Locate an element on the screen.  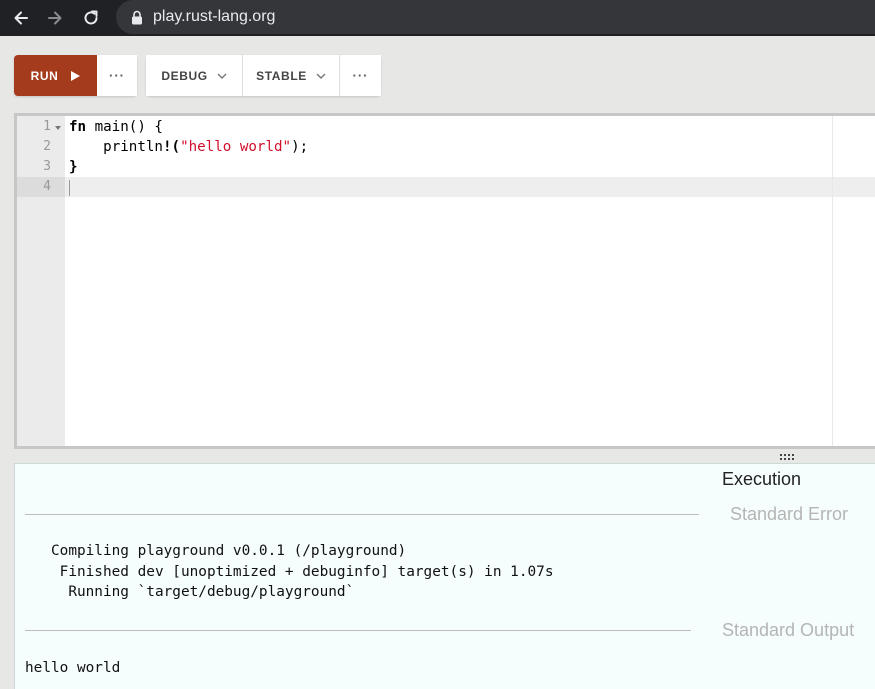
stdout-label: Standard Output is located at coordinates (788, 630).